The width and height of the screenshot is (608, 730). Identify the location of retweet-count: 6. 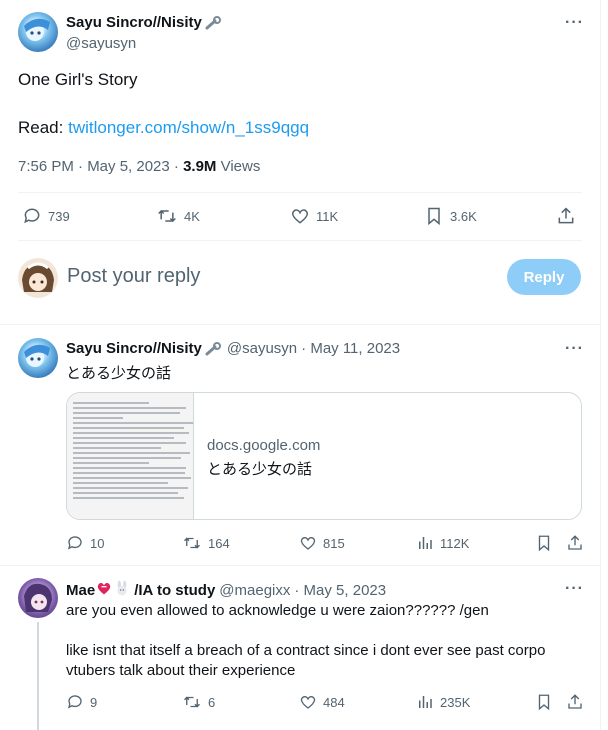
(212, 702).